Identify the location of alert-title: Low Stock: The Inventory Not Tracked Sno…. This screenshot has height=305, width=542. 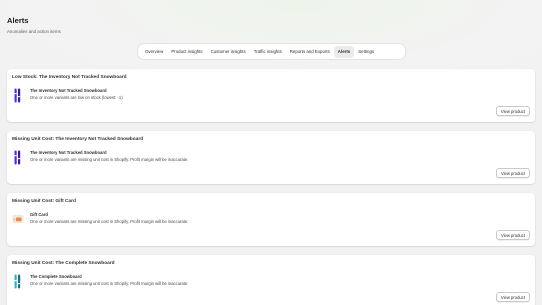
(69, 77).